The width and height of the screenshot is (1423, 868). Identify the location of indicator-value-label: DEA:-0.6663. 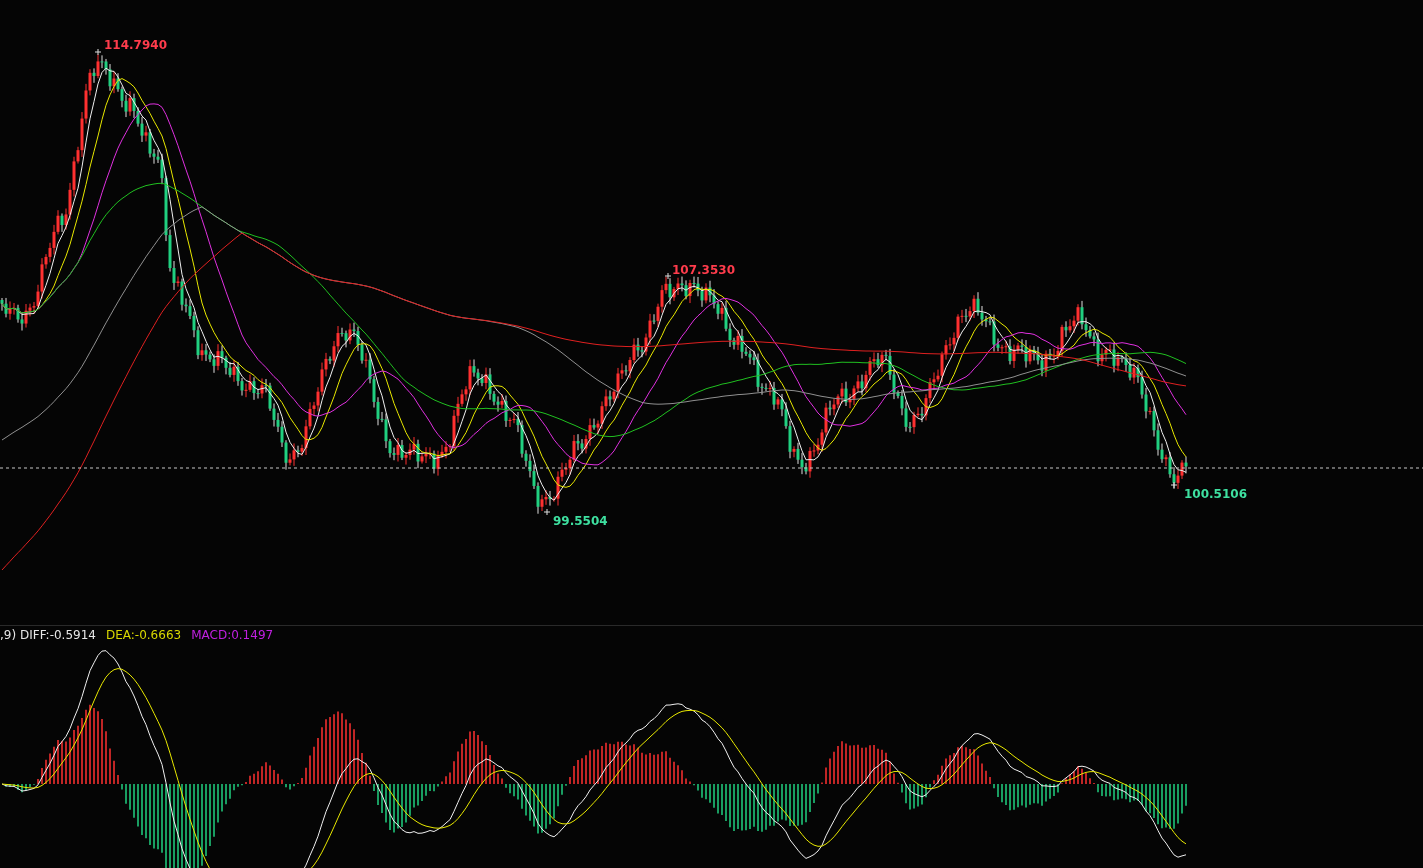
(143, 635).